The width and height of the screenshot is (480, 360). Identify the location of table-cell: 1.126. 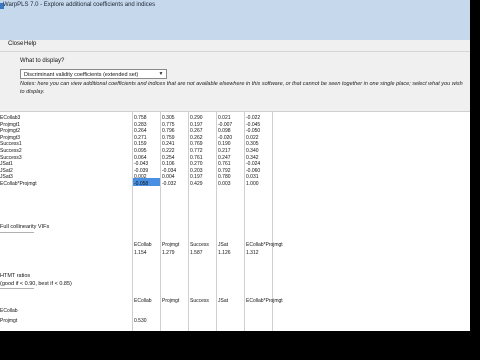
(224, 253).